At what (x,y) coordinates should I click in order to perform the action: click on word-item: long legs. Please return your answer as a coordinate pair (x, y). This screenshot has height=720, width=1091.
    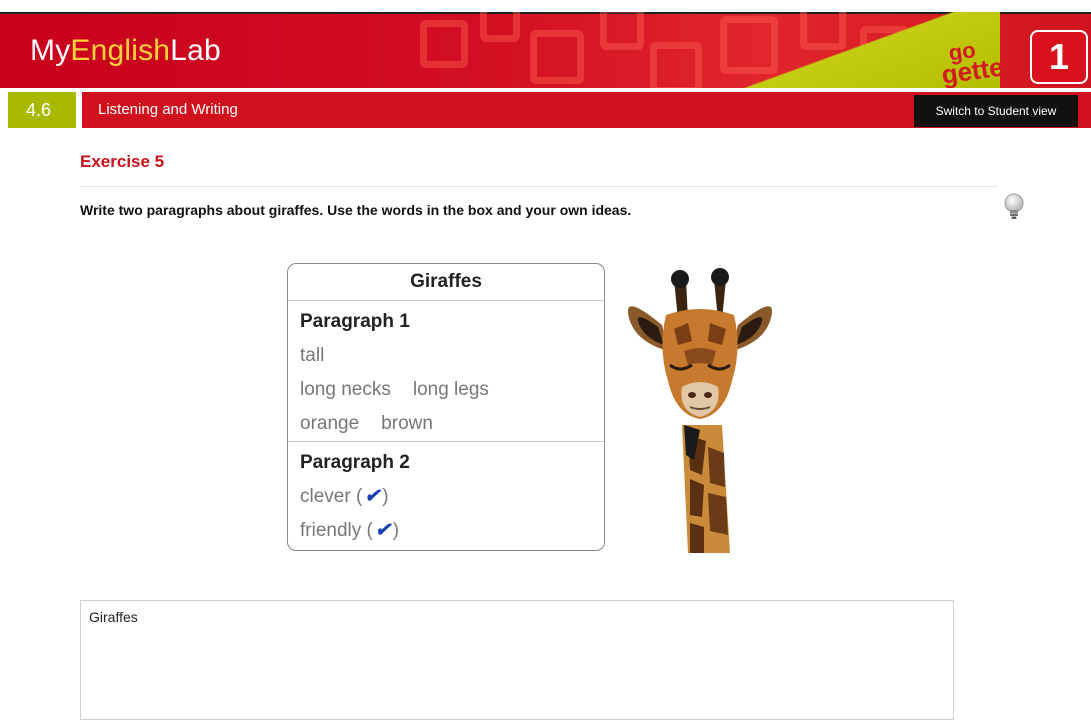
    Looking at the image, I should click on (450, 389).